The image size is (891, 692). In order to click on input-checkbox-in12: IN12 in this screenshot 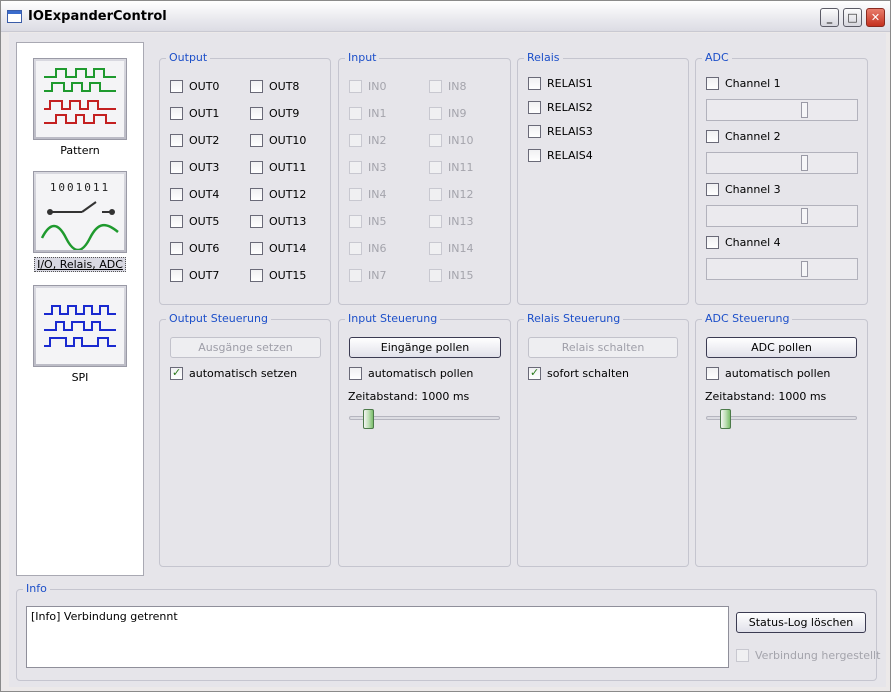, I will do `click(451, 194)`.